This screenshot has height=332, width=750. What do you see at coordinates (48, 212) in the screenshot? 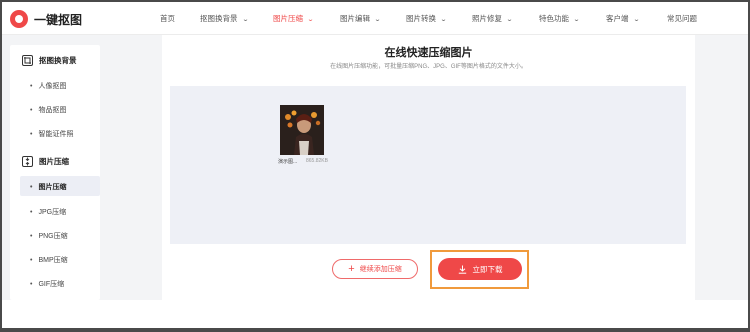
I see `sidebar-item-jpg-compress: JPG压缩` at bounding box center [48, 212].